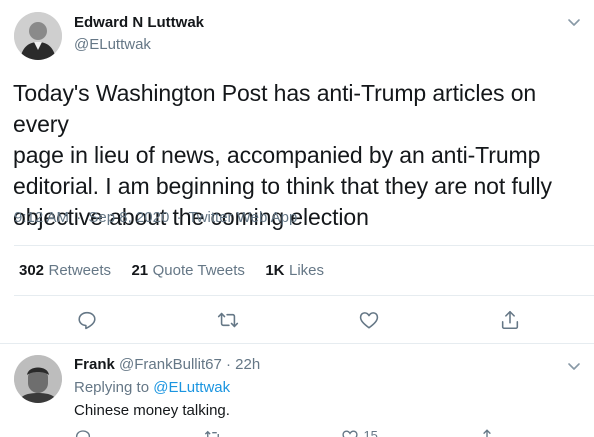 The height and width of the screenshot is (437, 594). Describe the element at coordinates (242, 217) in the screenshot. I see `tweet-source: Twitter Web App` at that location.